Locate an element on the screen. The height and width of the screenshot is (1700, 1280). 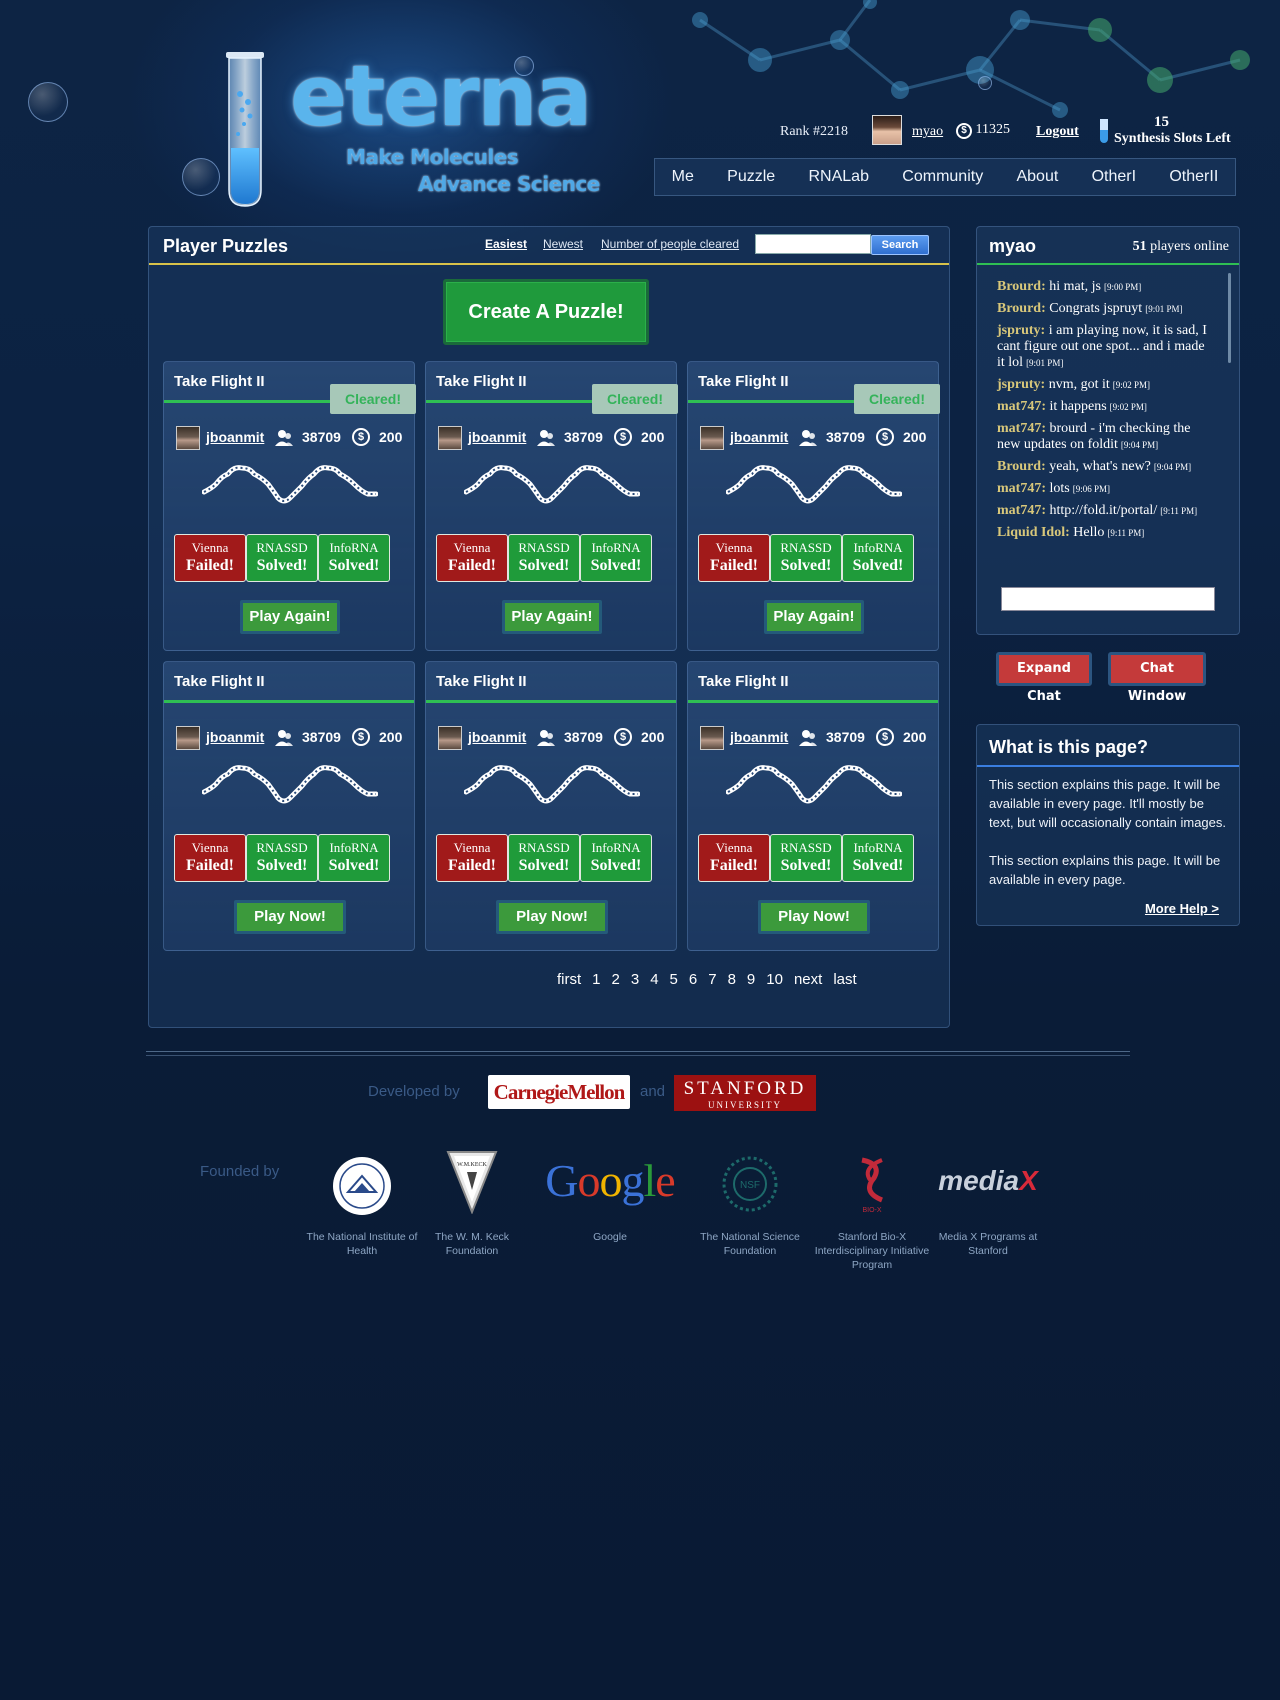
page-last: last is located at coordinates (844, 979).